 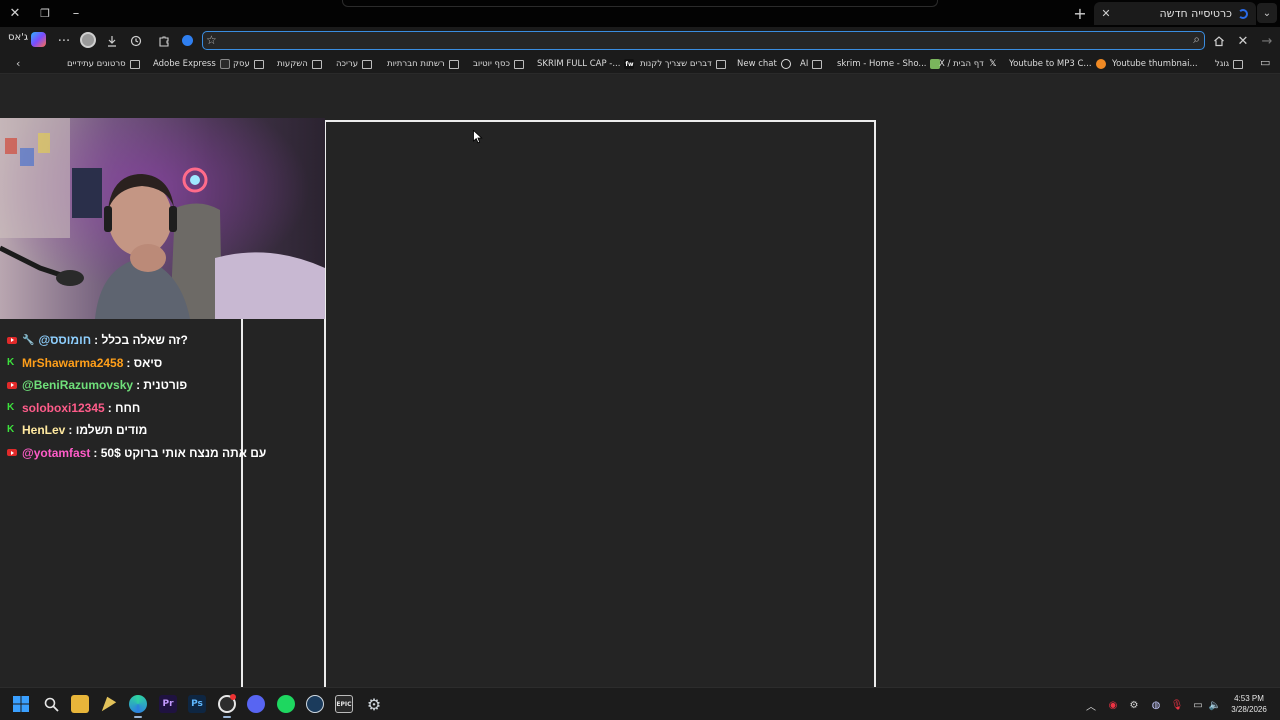 What do you see at coordinates (248, 64) in the screenshot?
I see `bookmark-folder: עסק` at bounding box center [248, 64].